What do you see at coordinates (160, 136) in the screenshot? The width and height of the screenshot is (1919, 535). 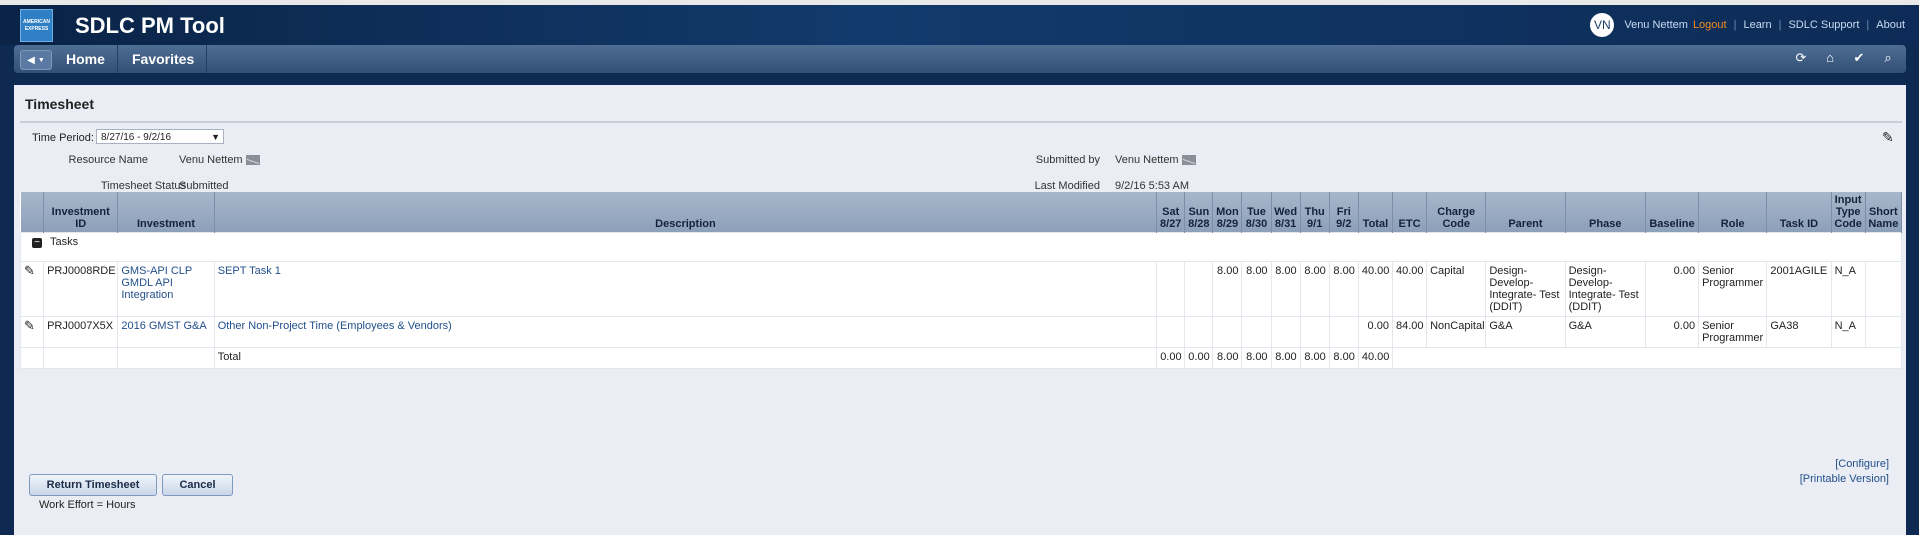 I see `time-period-select: 8/27/16 - 9/2/16 ▼` at bounding box center [160, 136].